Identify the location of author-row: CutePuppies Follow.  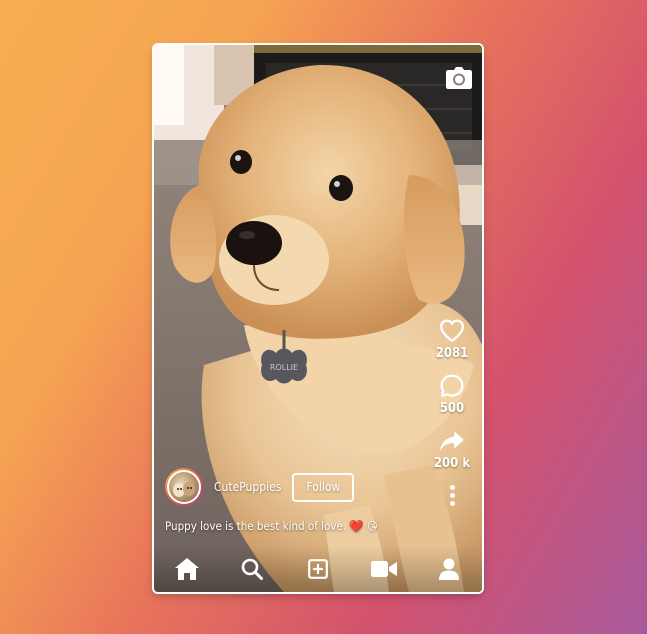
(260, 487).